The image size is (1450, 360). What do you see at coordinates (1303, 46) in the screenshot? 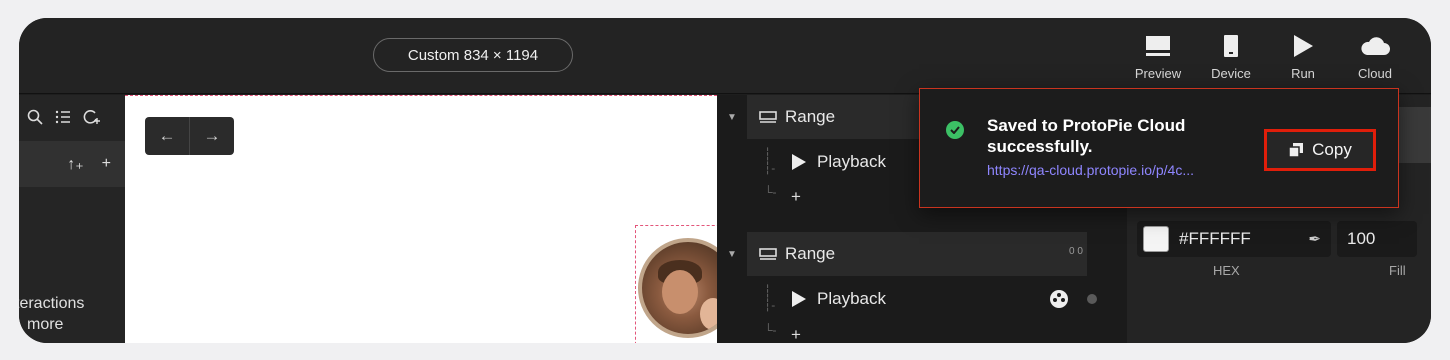
I see `run-icon` at bounding box center [1303, 46].